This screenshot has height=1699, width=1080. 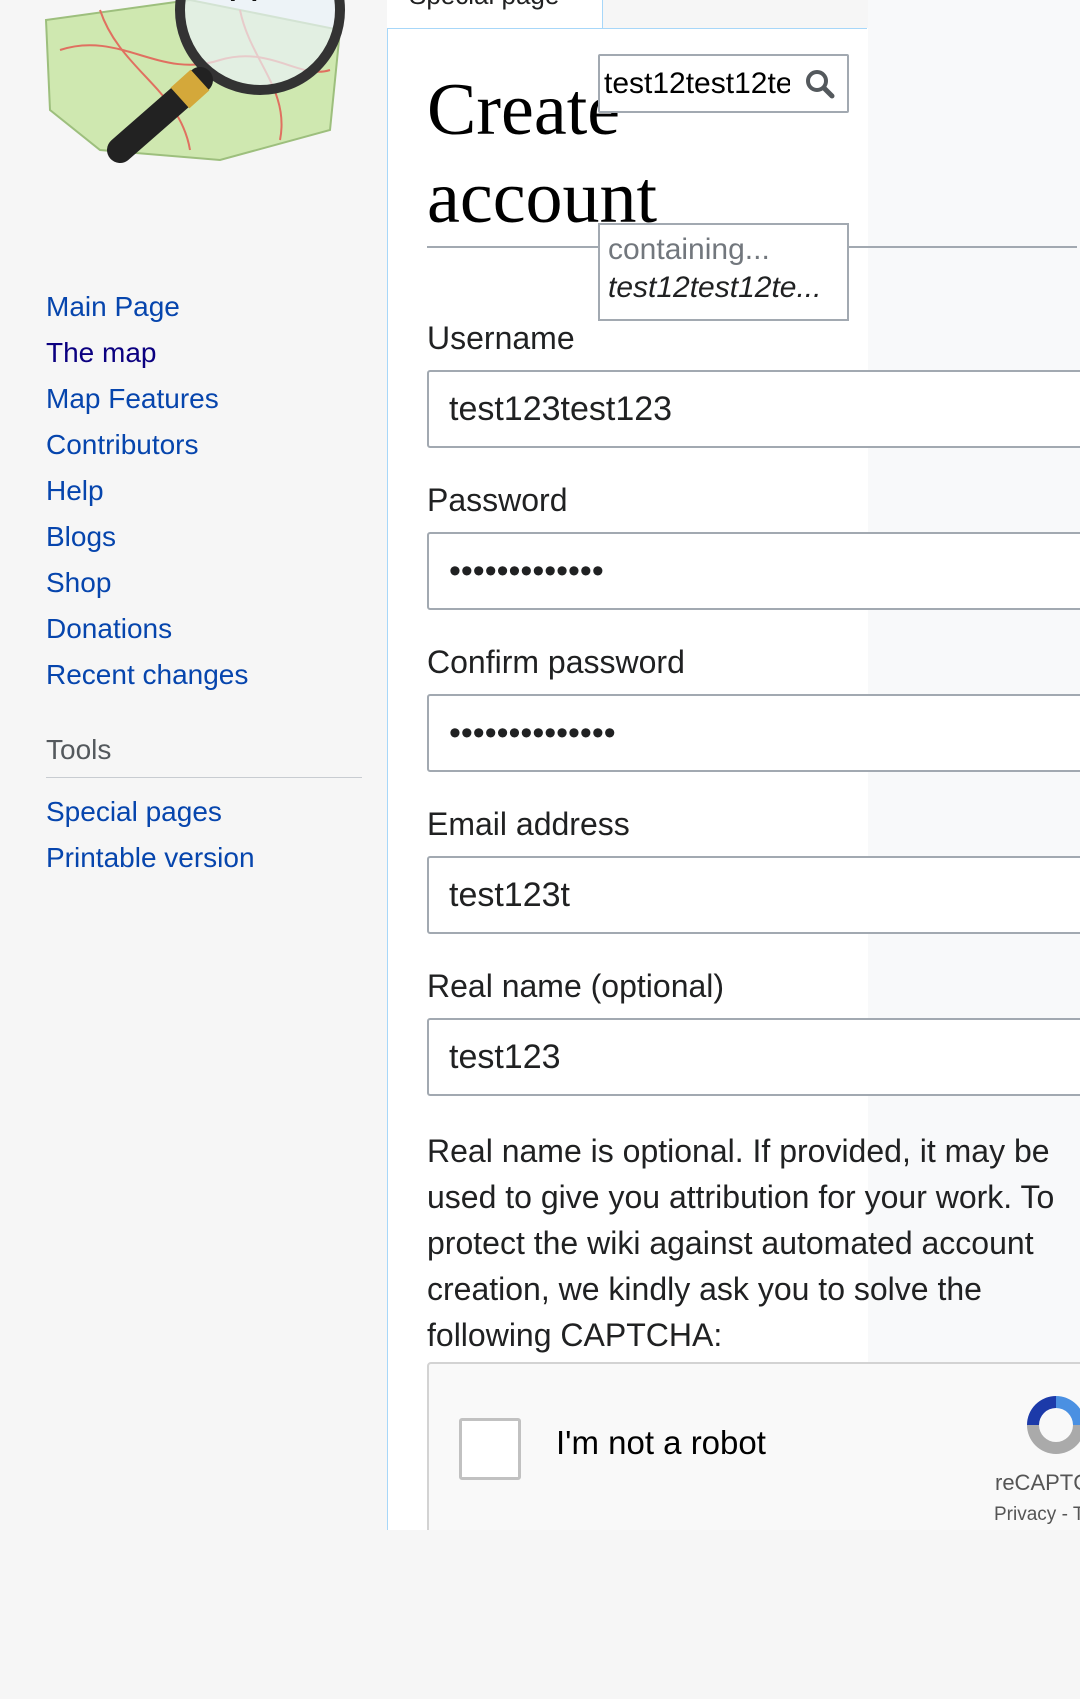 What do you see at coordinates (273, 6) in the screenshot?
I see `logo-text: Wiki` at bounding box center [273, 6].